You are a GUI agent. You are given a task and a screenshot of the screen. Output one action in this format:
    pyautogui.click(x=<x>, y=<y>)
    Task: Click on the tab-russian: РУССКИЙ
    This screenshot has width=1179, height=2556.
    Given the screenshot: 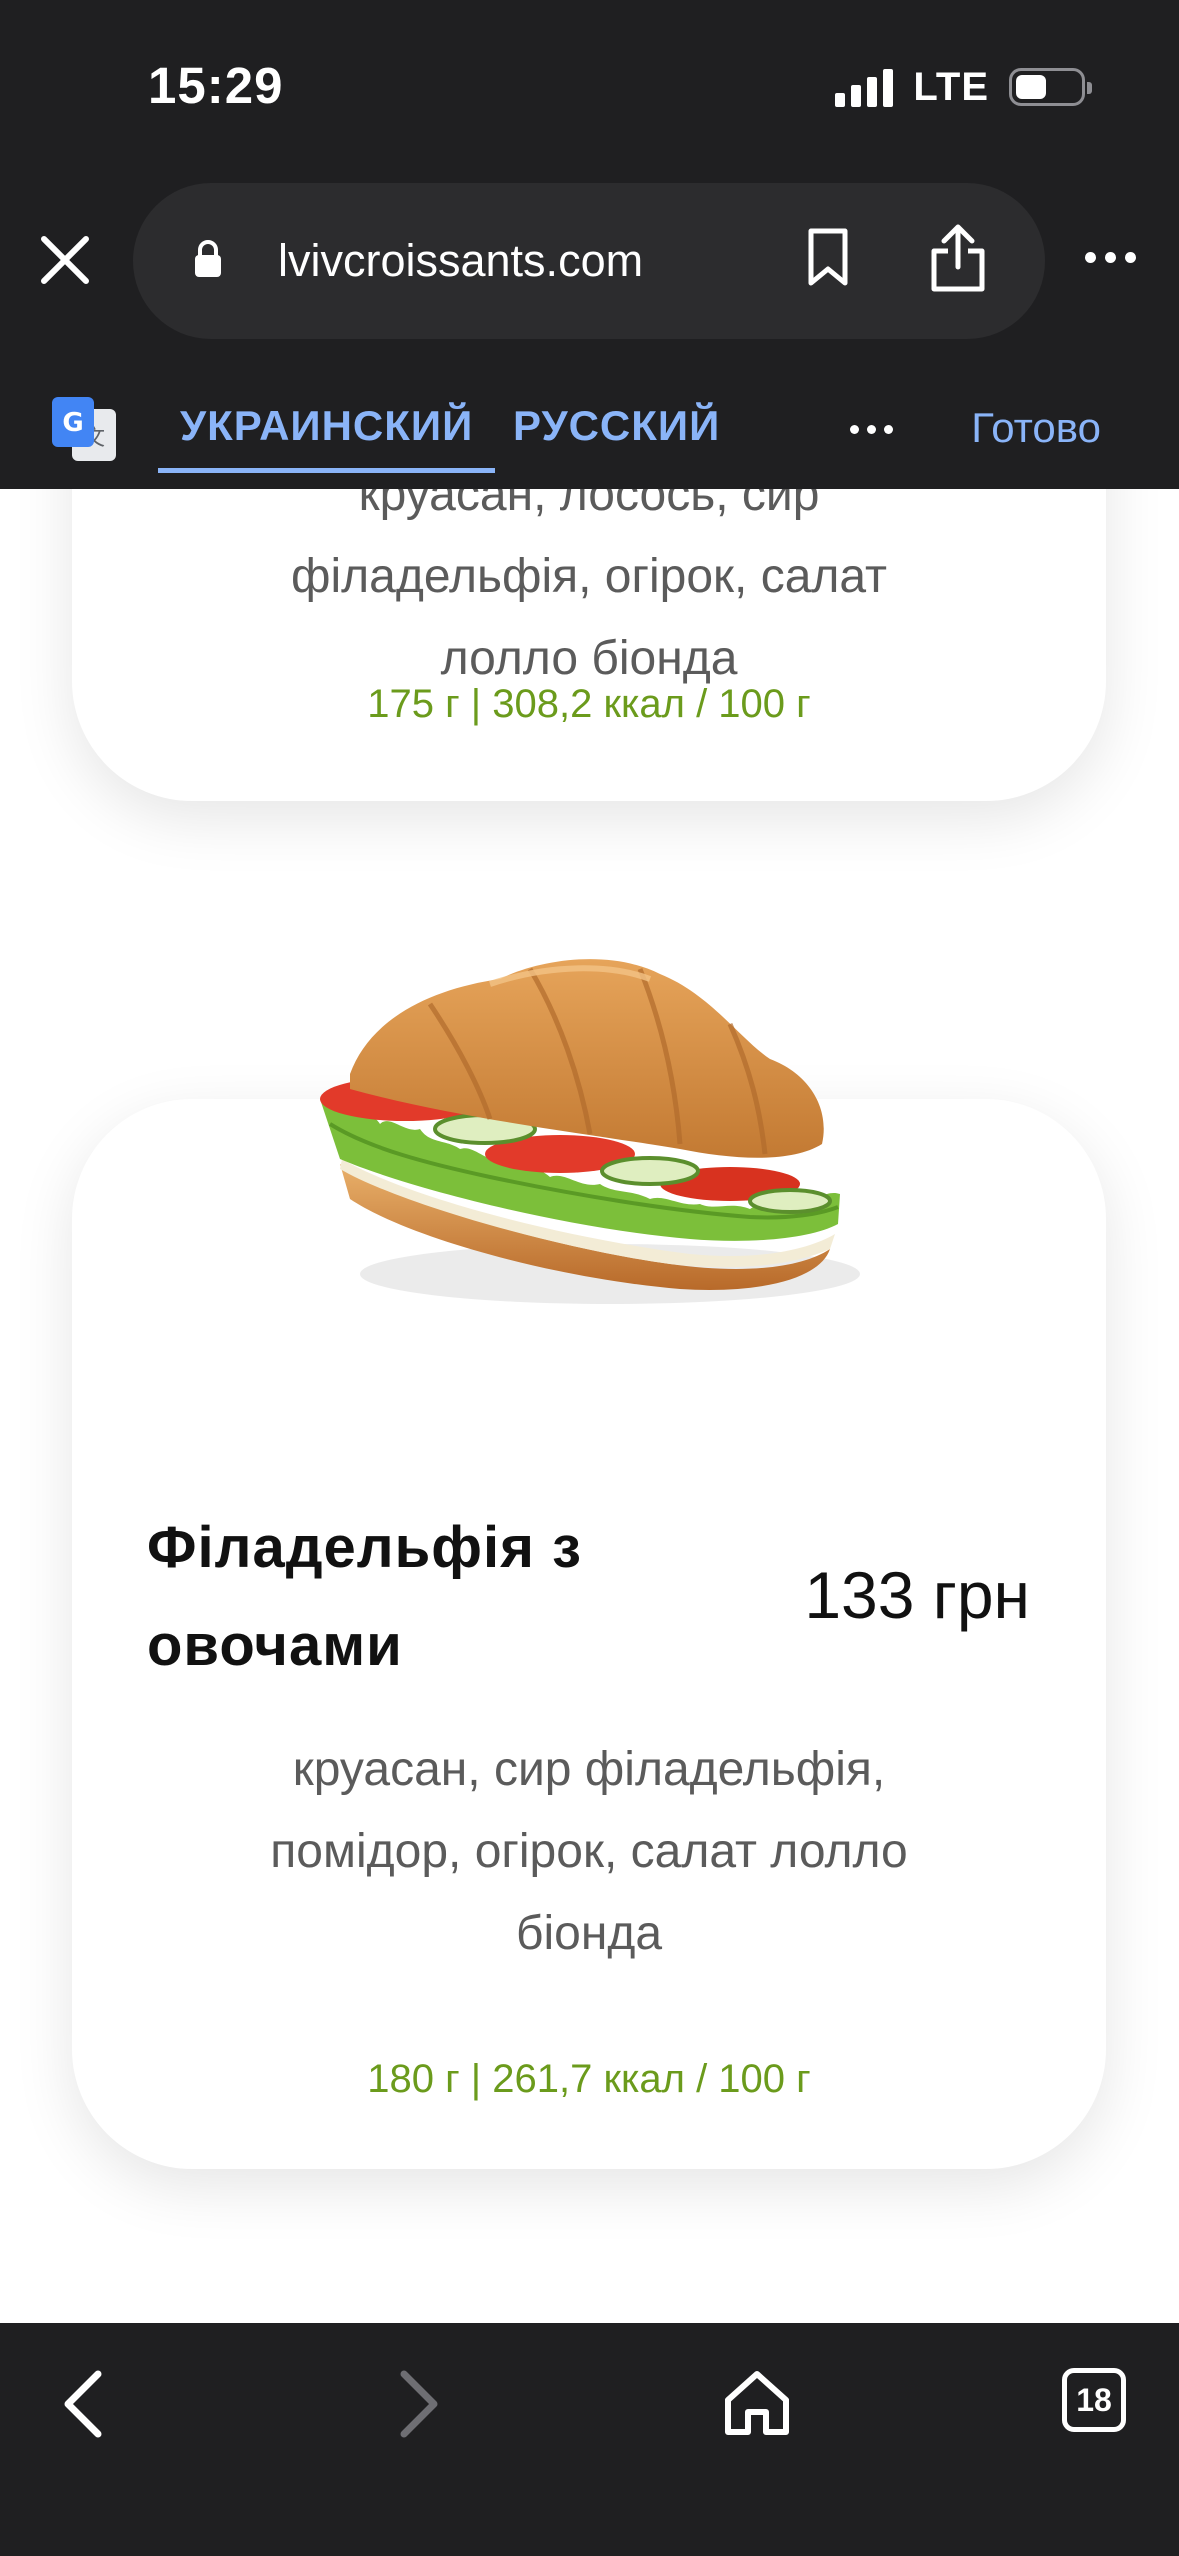 What is the action you would take?
    pyautogui.click(x=616, y=426)
    